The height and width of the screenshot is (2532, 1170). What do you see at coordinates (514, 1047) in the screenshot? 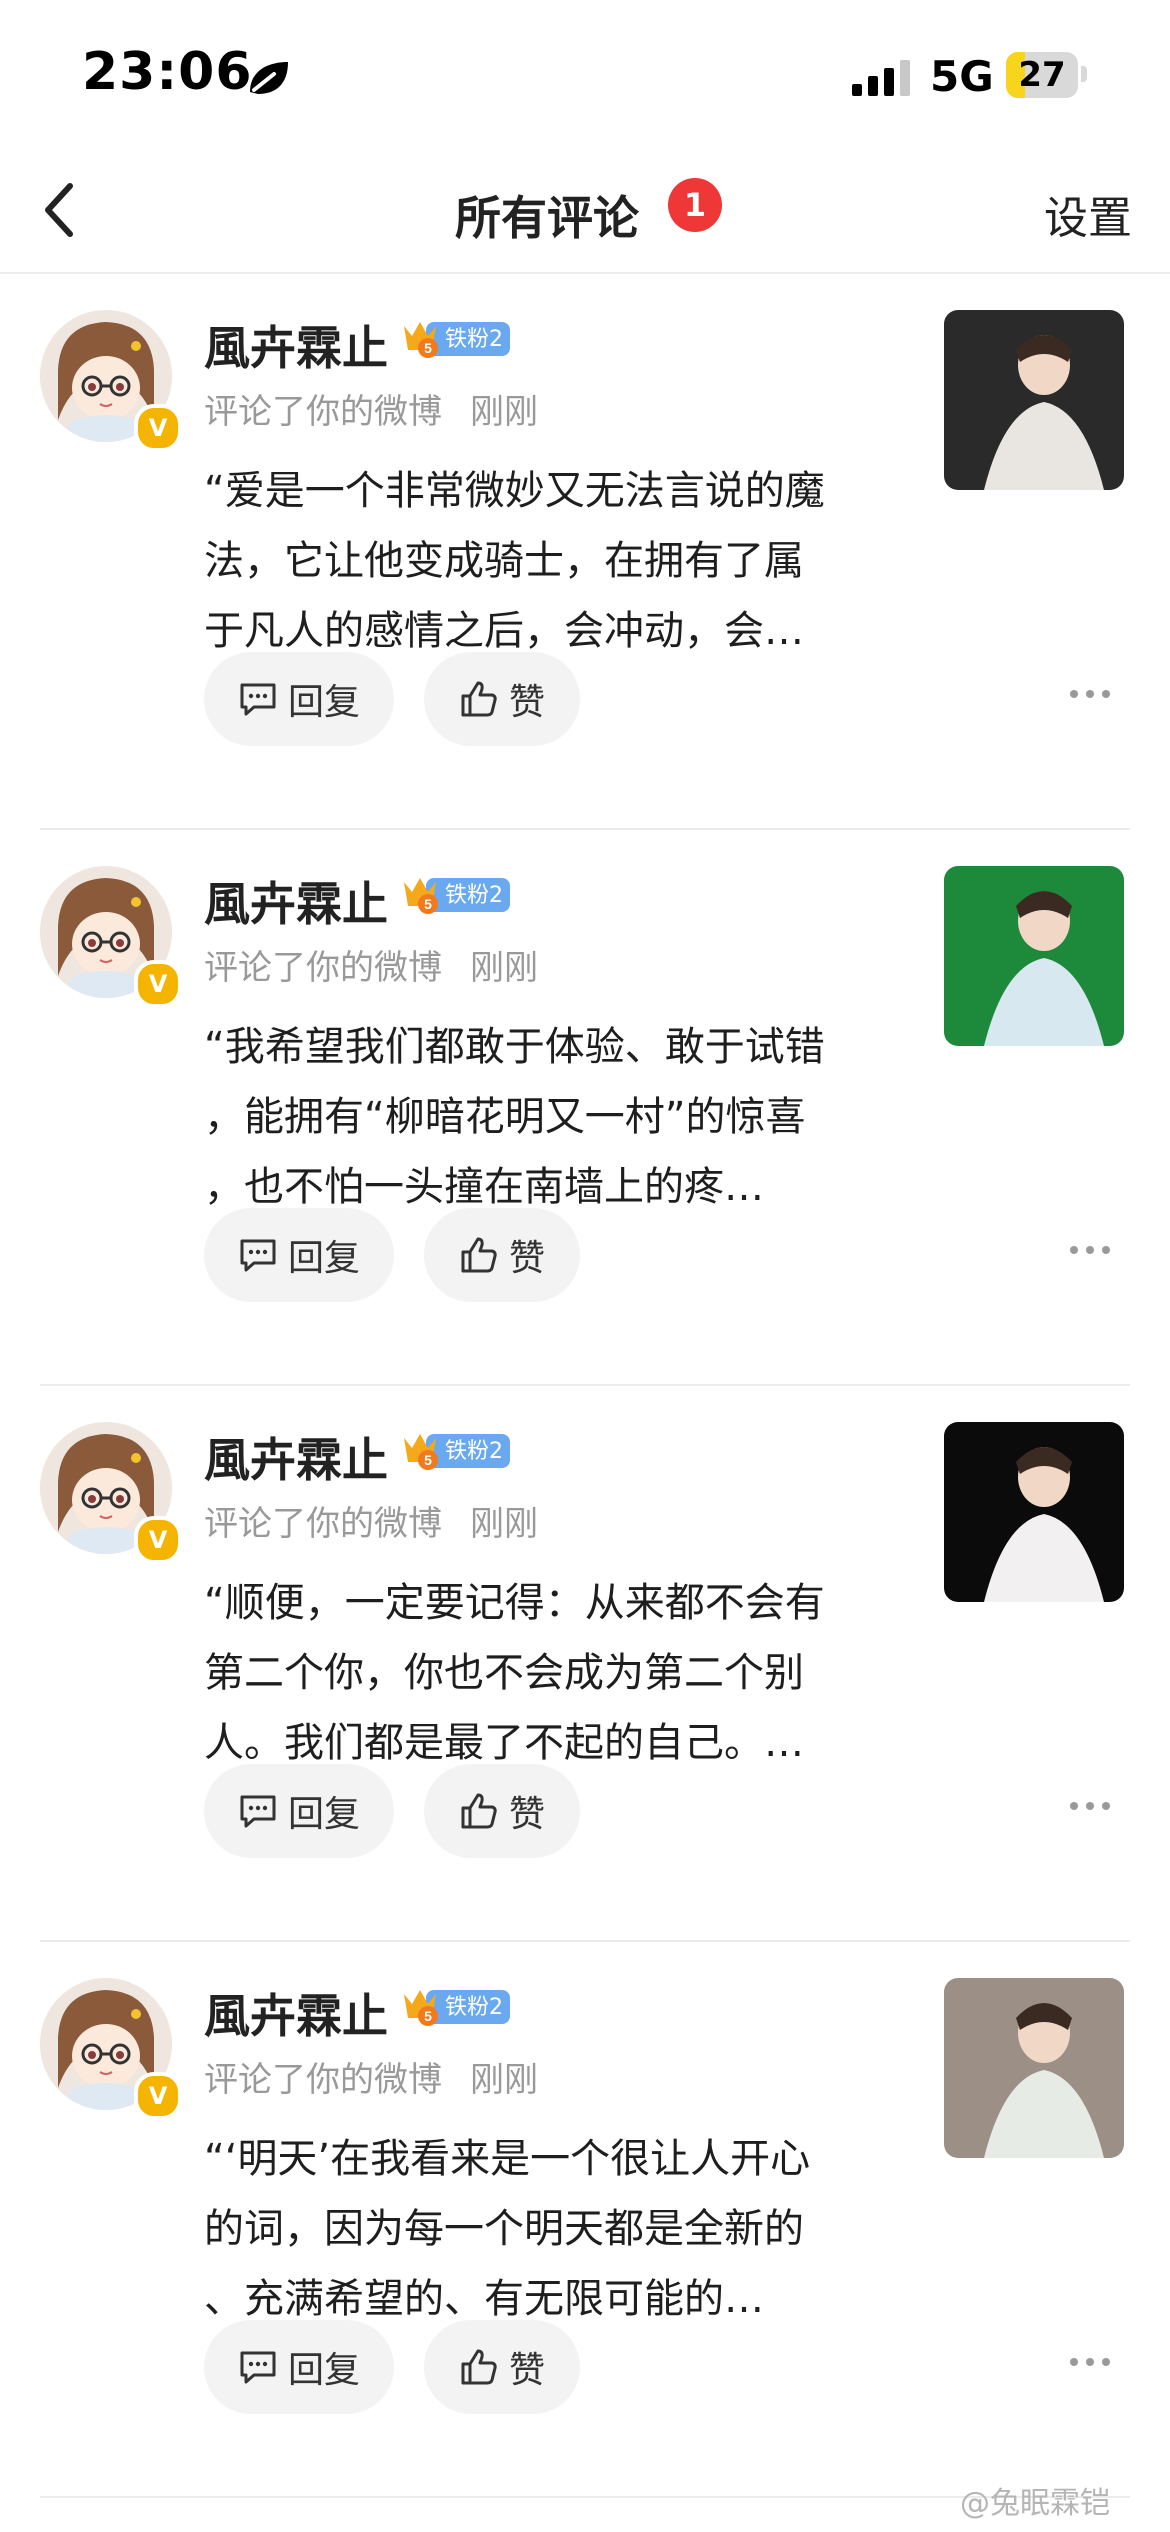
I see `comment-line: “我希望我们都敢于体验、敢于试错` at bounding box center [514, 1047].